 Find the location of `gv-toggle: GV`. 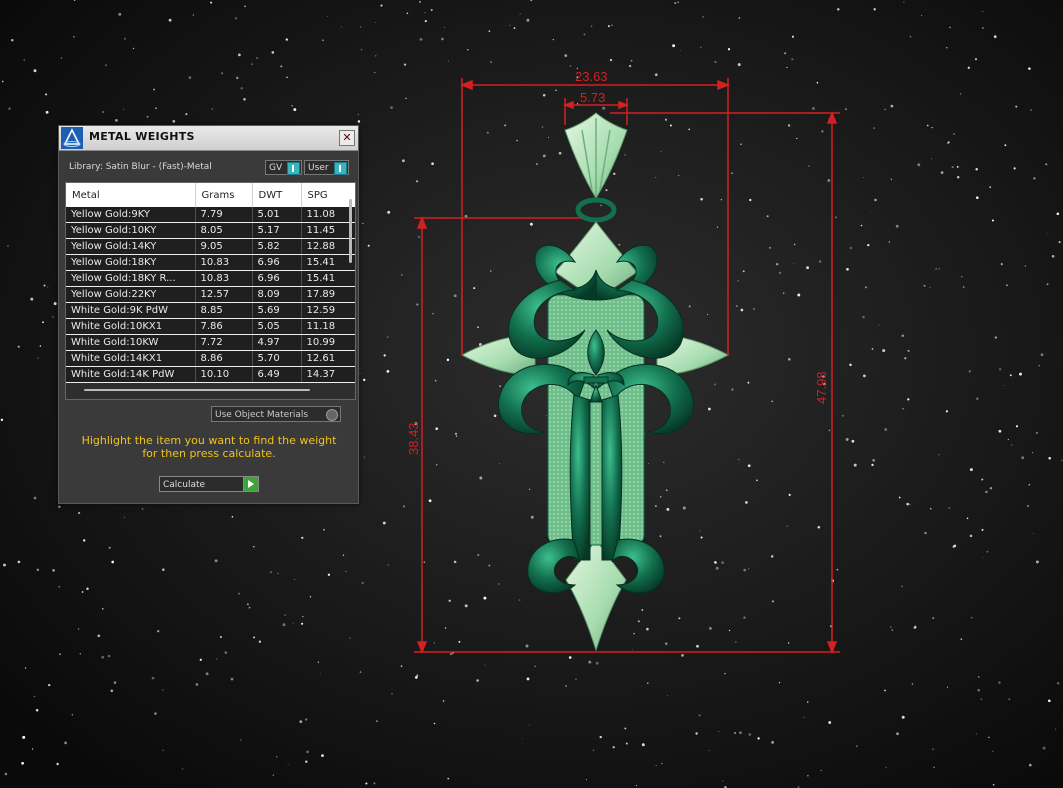

gv-toggle: GV is located at coordinates (283, 167).